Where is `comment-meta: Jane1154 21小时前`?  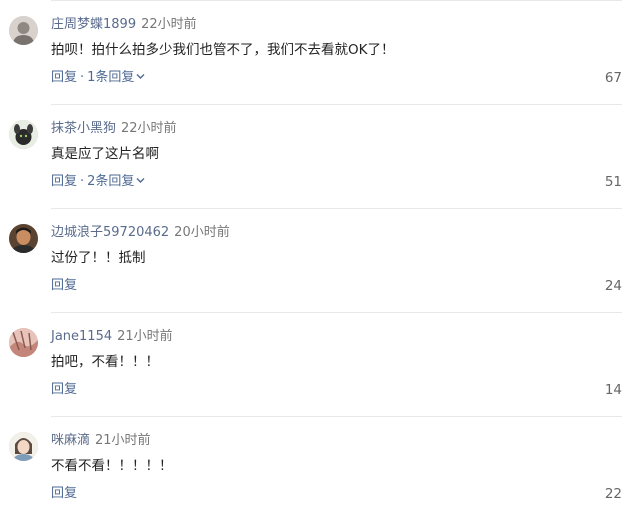
comment-meta: Jane1154 21小时前 is located at coordinates (112, 337).